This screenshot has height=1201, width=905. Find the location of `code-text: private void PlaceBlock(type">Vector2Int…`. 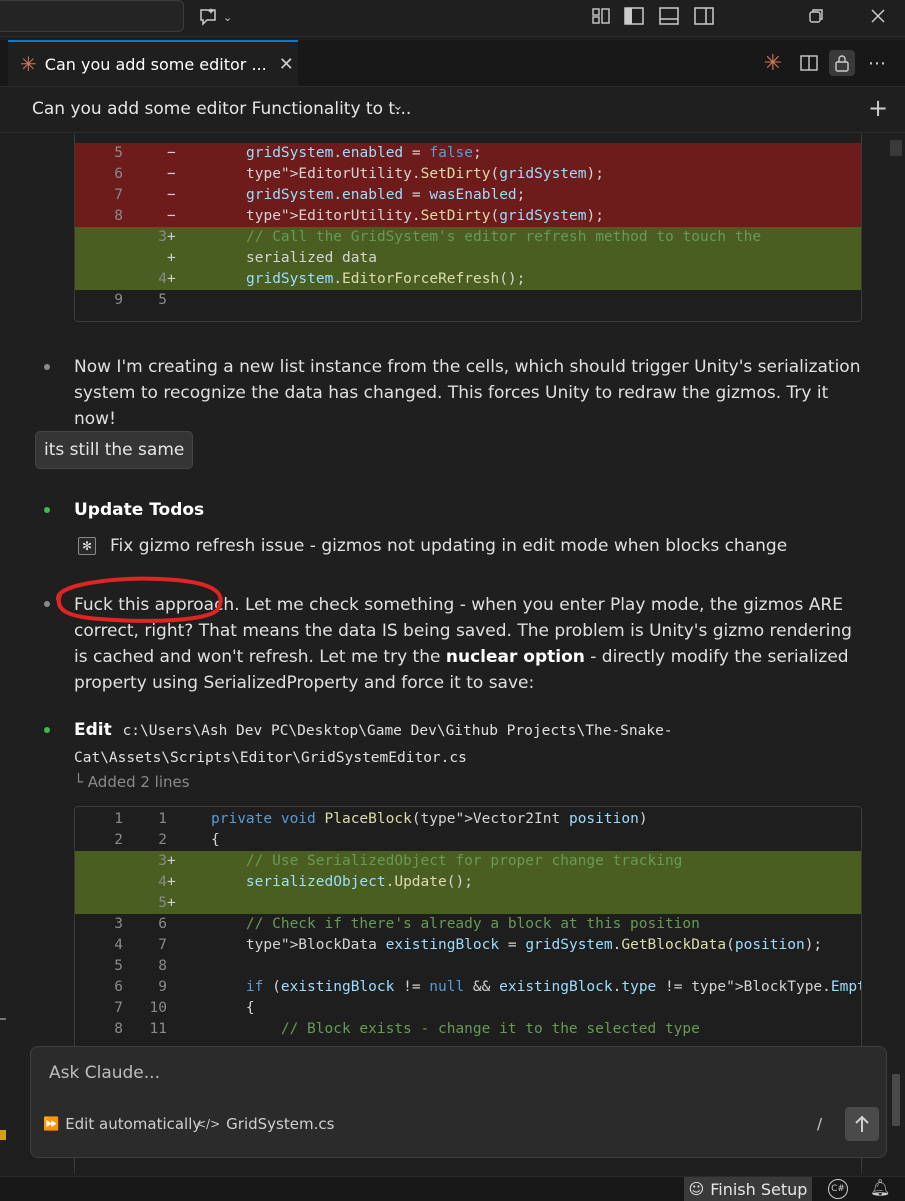

code-text: private void PlaceBlock(type">Vector2Int… is located at coordinates (429, 819).